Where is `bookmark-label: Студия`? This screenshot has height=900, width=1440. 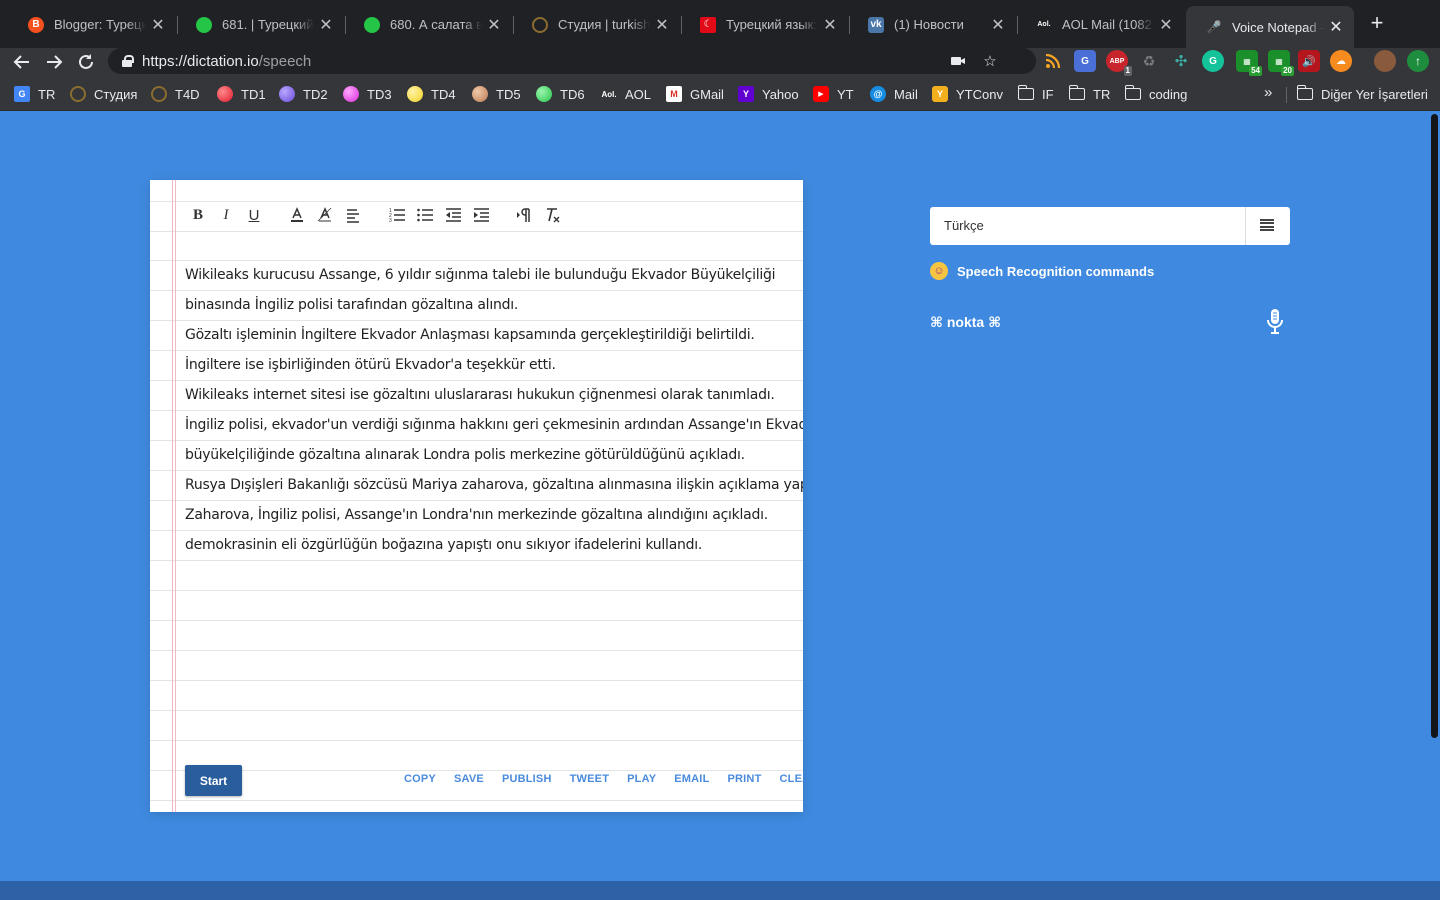
bookmark-label: Студия is located at coordinates (116, 94).